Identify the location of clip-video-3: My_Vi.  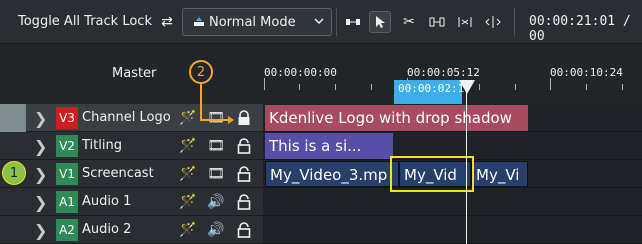
(499, 174).